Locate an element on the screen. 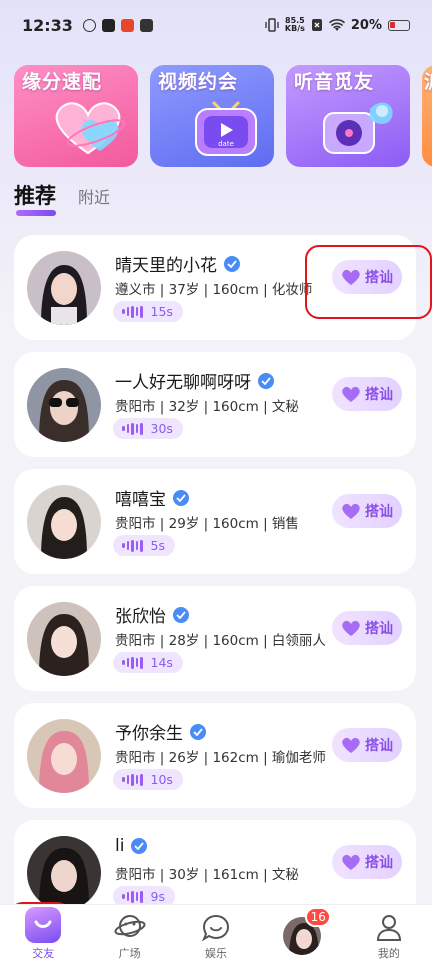 Image resolution: width=432 pixels, height=964 pixels. person-icon is located at coordinates (388, 928).